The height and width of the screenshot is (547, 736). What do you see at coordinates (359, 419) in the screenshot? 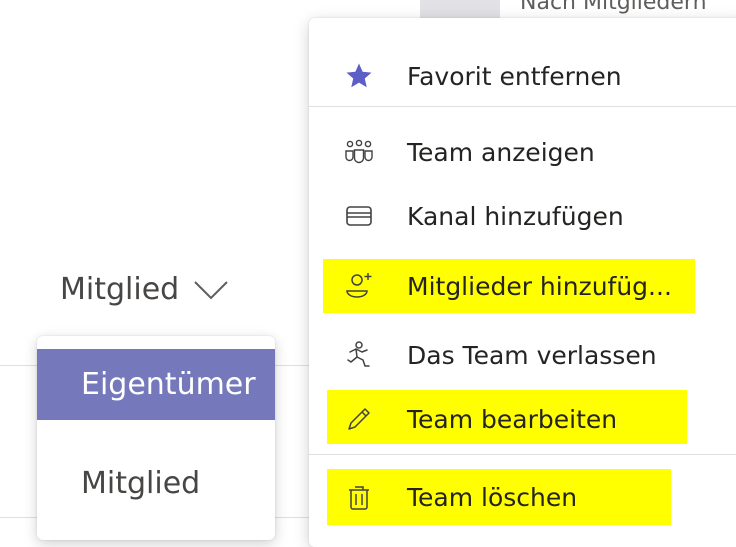
I see `pencil-icon` at bounding box center [359, 419].